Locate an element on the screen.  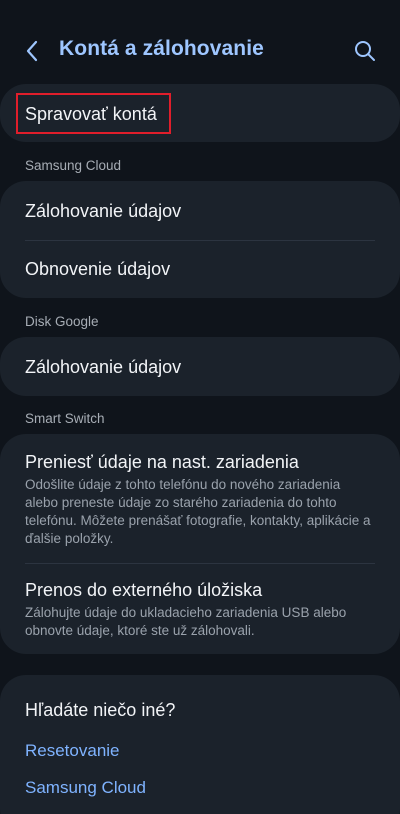
app-bar: Kontá a zálohovanie is located at coordinates (200, 51).